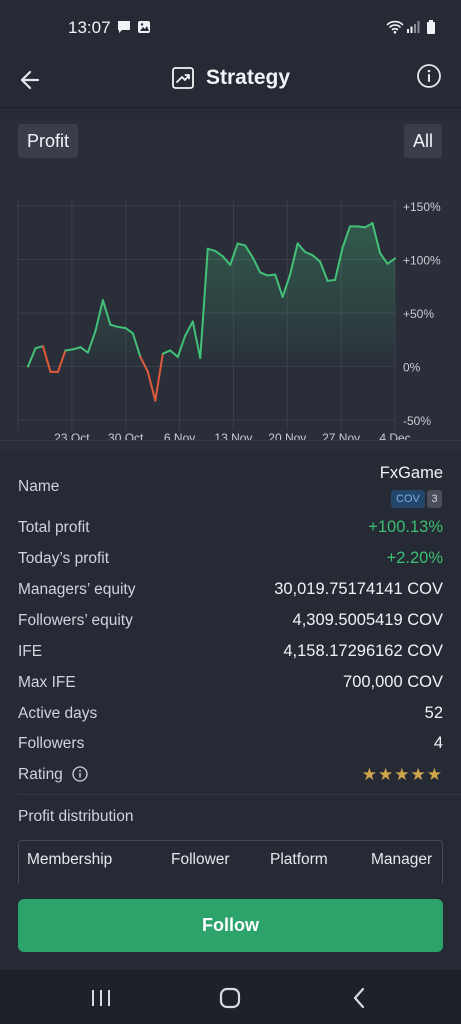  Describe the element at coordinates (360, 998) in the screenshot. I see `nav-back-icon` at that location.